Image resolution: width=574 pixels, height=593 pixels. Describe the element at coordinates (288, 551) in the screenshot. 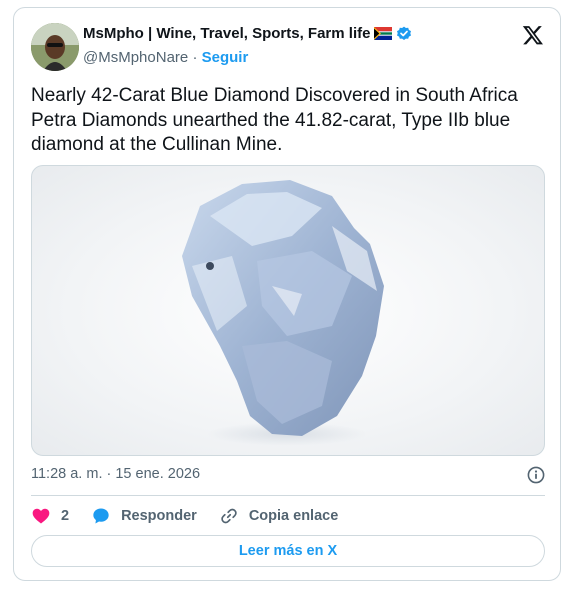

I see `read-more-button: Leer más en X` at that location.